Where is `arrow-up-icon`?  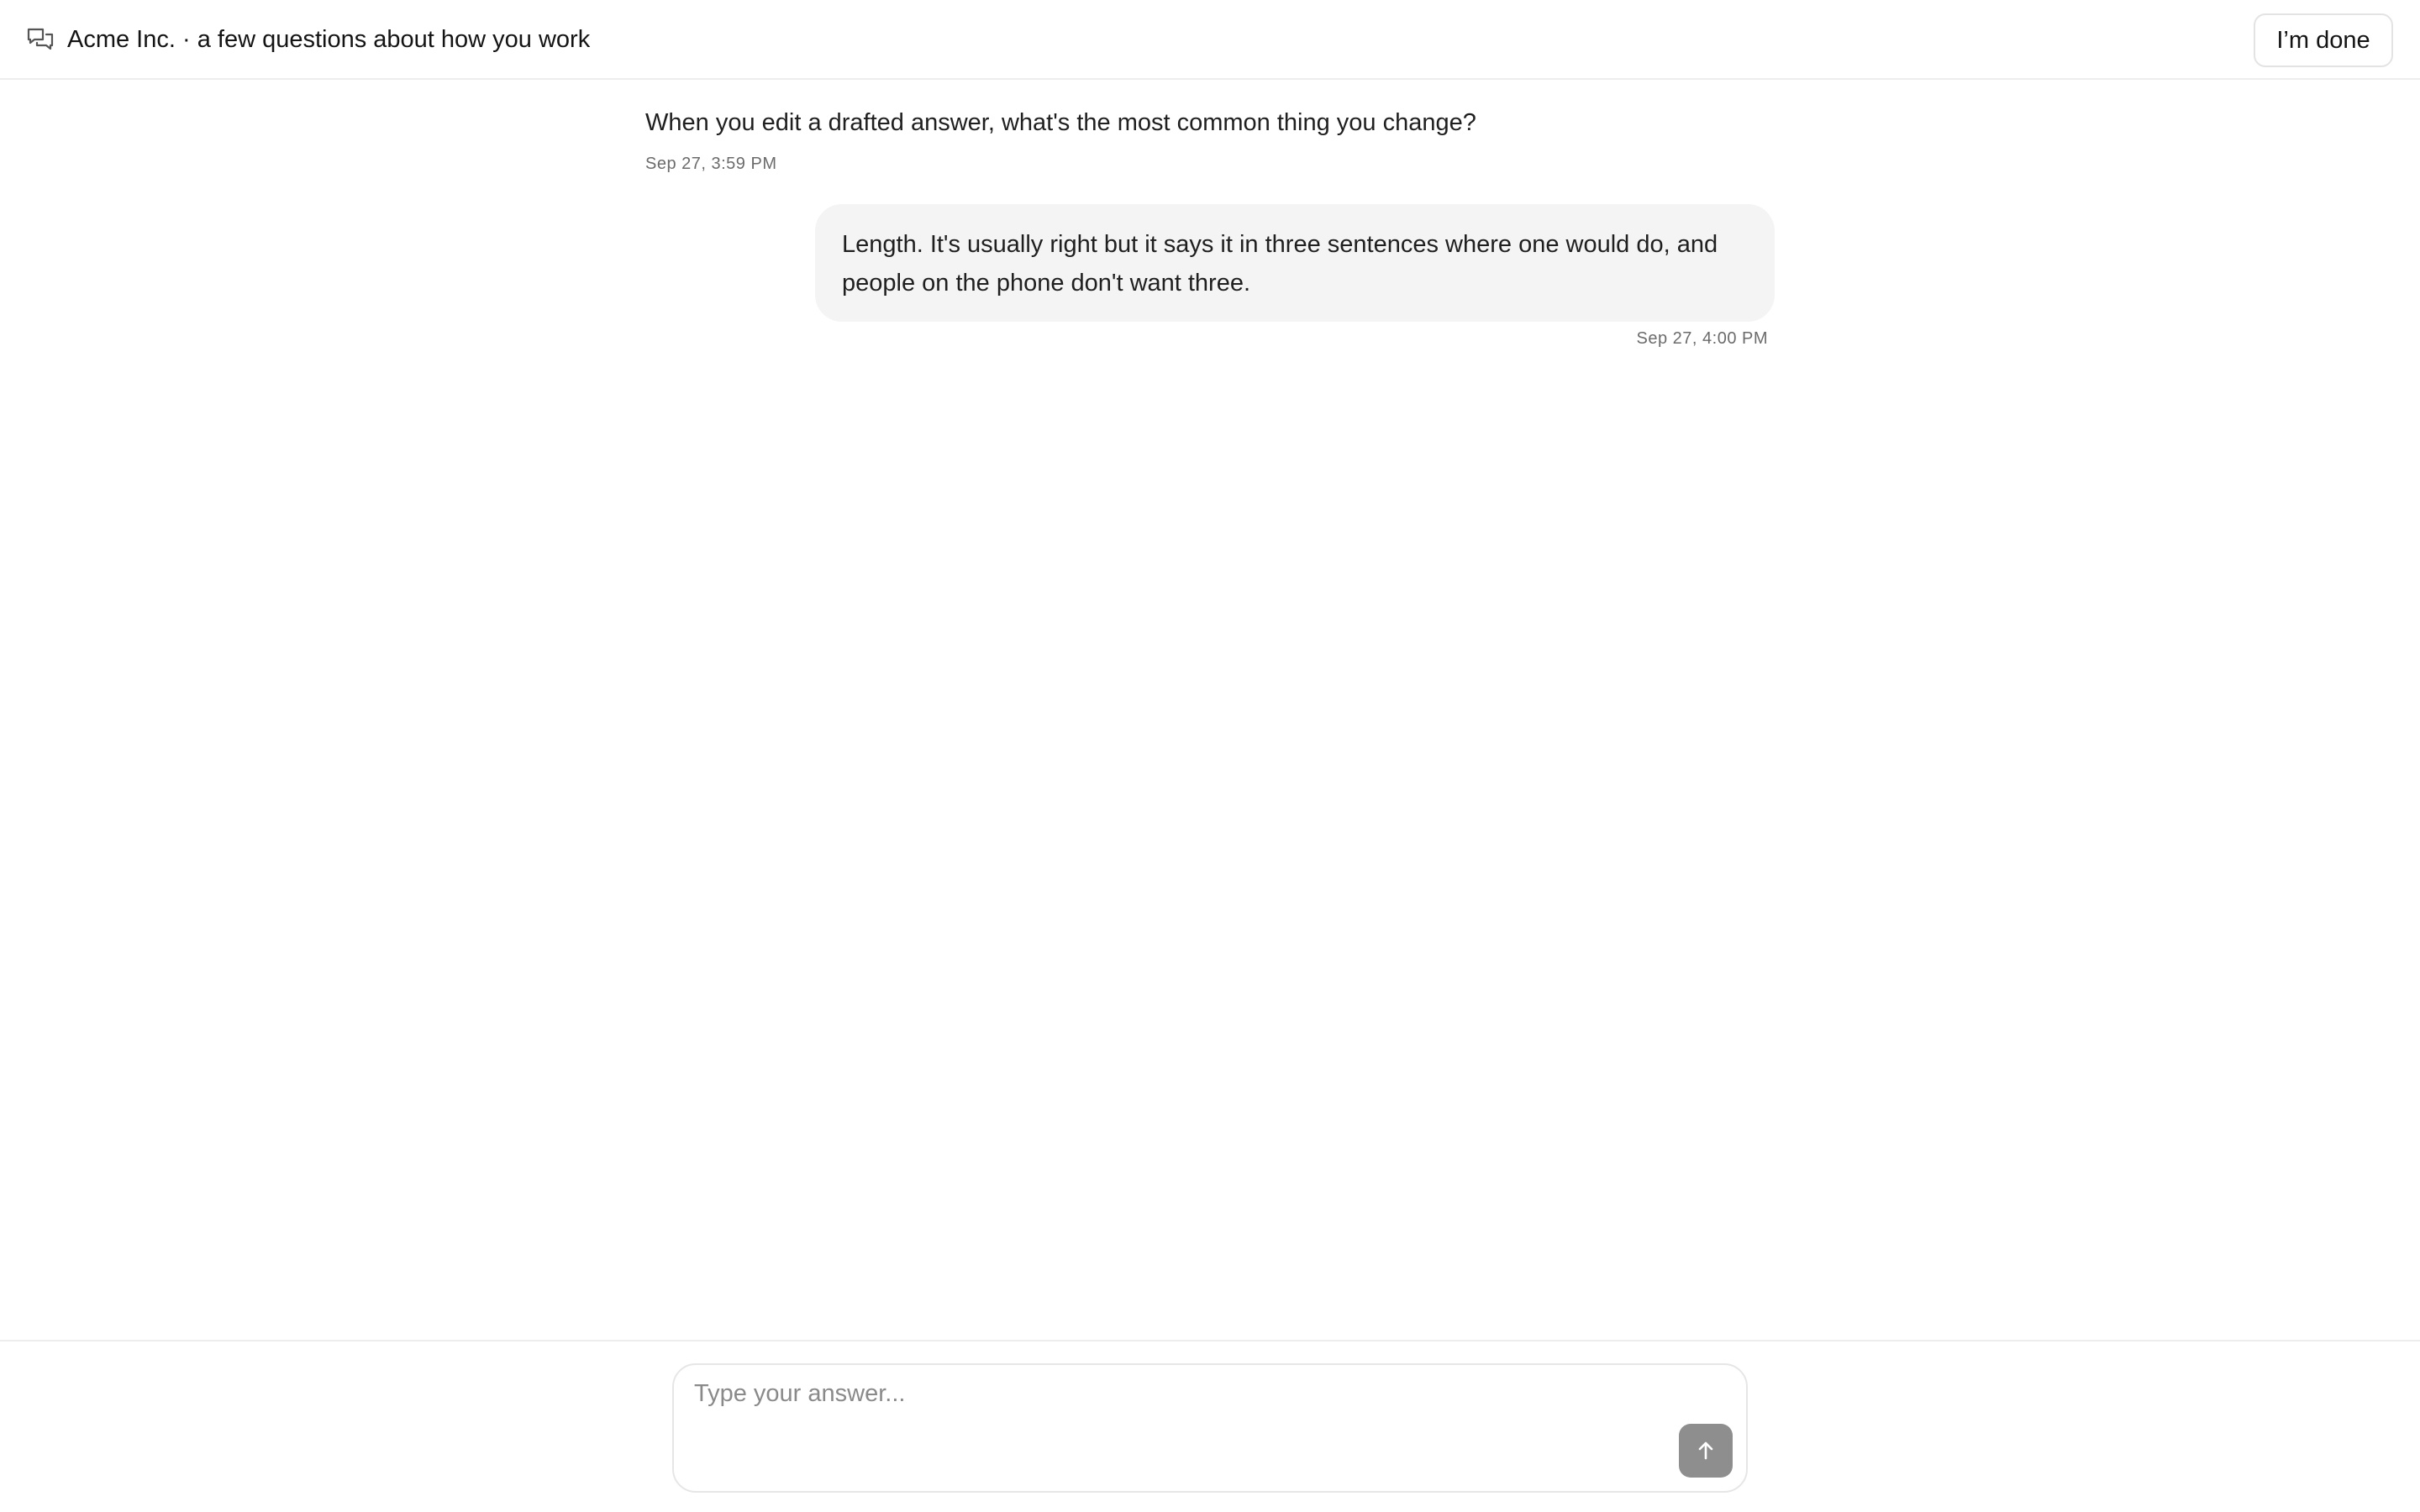 arrow-up-icon is located at coordinates (1706, 1450).